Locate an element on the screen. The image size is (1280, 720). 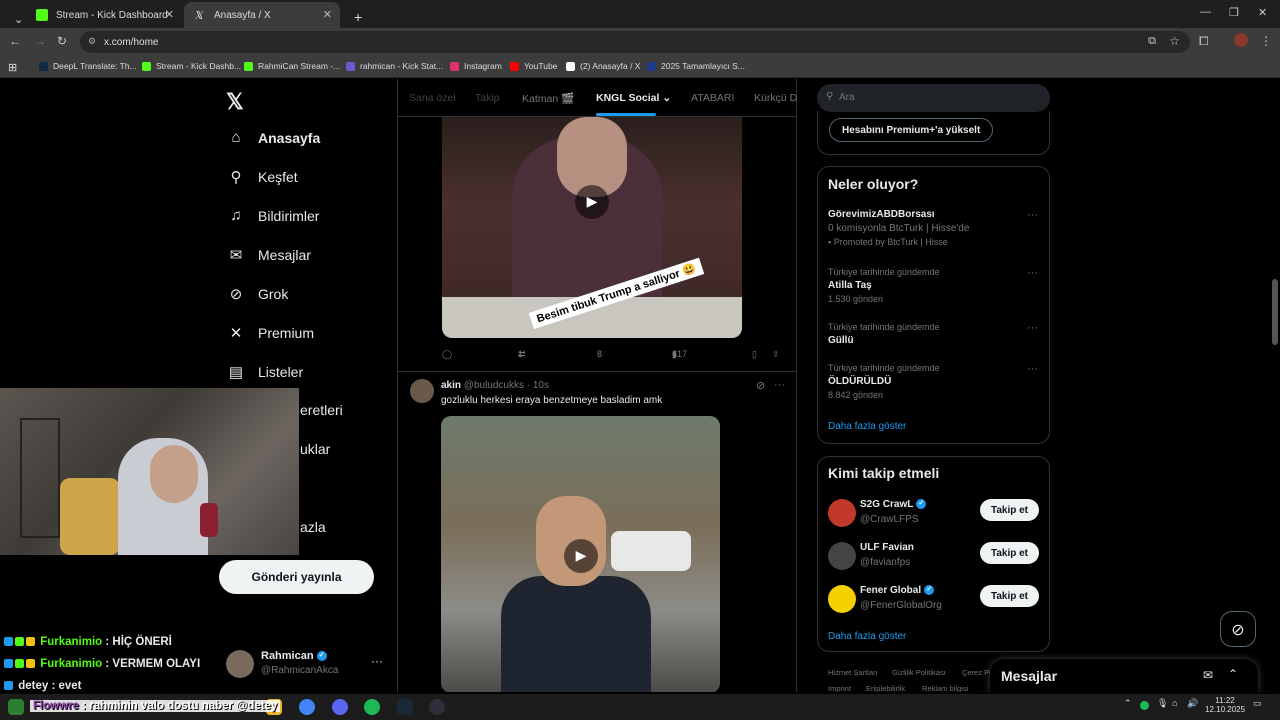
apps-grid-icon: ⊞ is located at coordinates (12, 67).